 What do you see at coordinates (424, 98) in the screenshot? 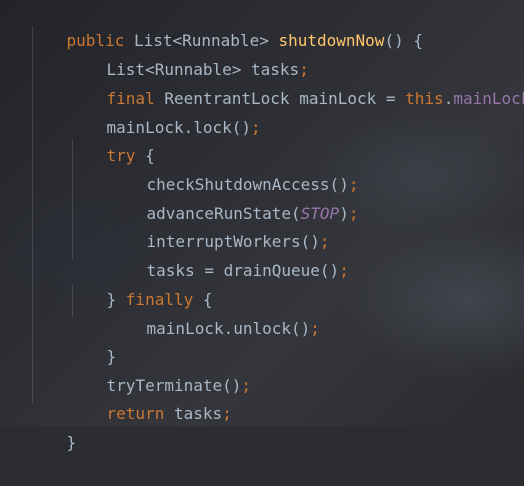
I see `keyword-this: this` at bounding box center [424, 98].